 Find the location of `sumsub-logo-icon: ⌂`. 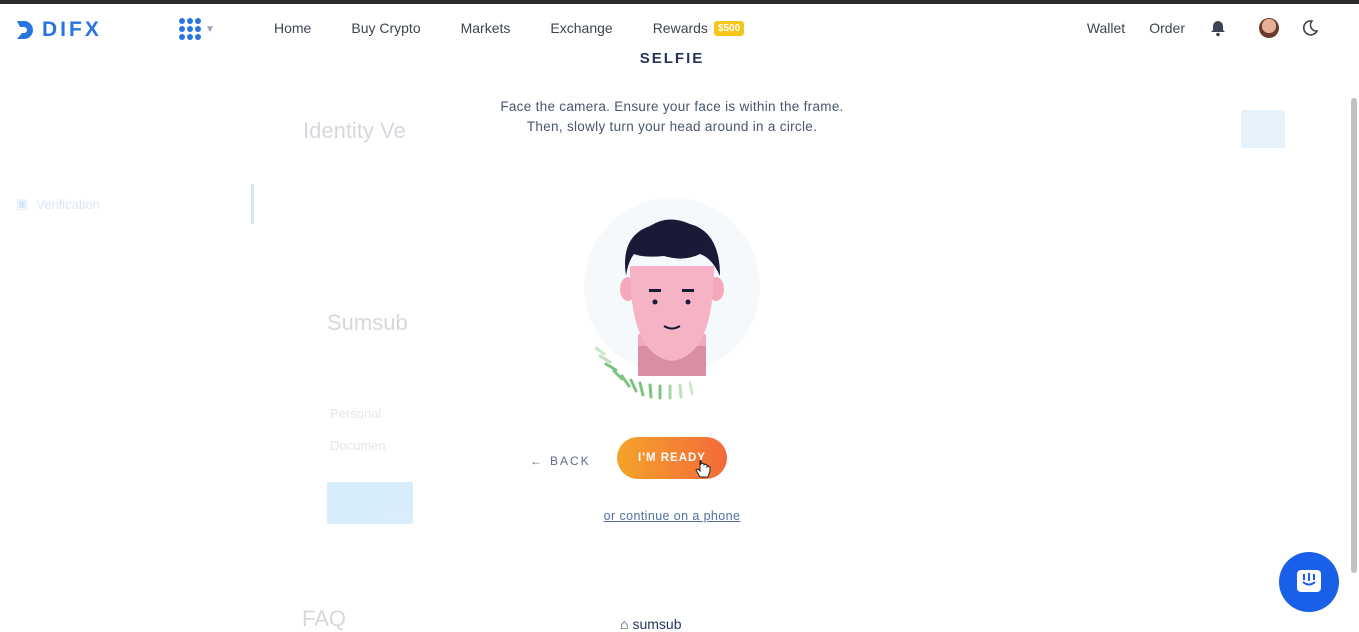

sumsub-logo-icon: ⌂ is located at coordinates (624, 624).